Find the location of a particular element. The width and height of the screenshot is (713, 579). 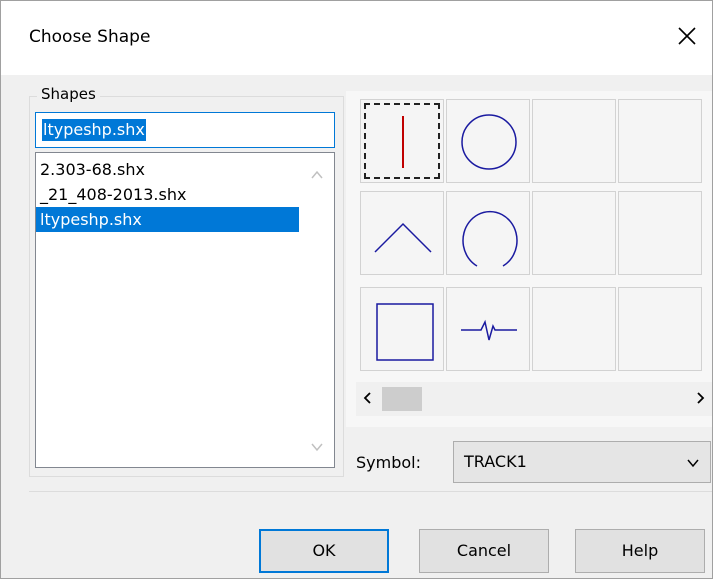

symbol-dropdown: TRACK1 is located at coordinates (582, 462).